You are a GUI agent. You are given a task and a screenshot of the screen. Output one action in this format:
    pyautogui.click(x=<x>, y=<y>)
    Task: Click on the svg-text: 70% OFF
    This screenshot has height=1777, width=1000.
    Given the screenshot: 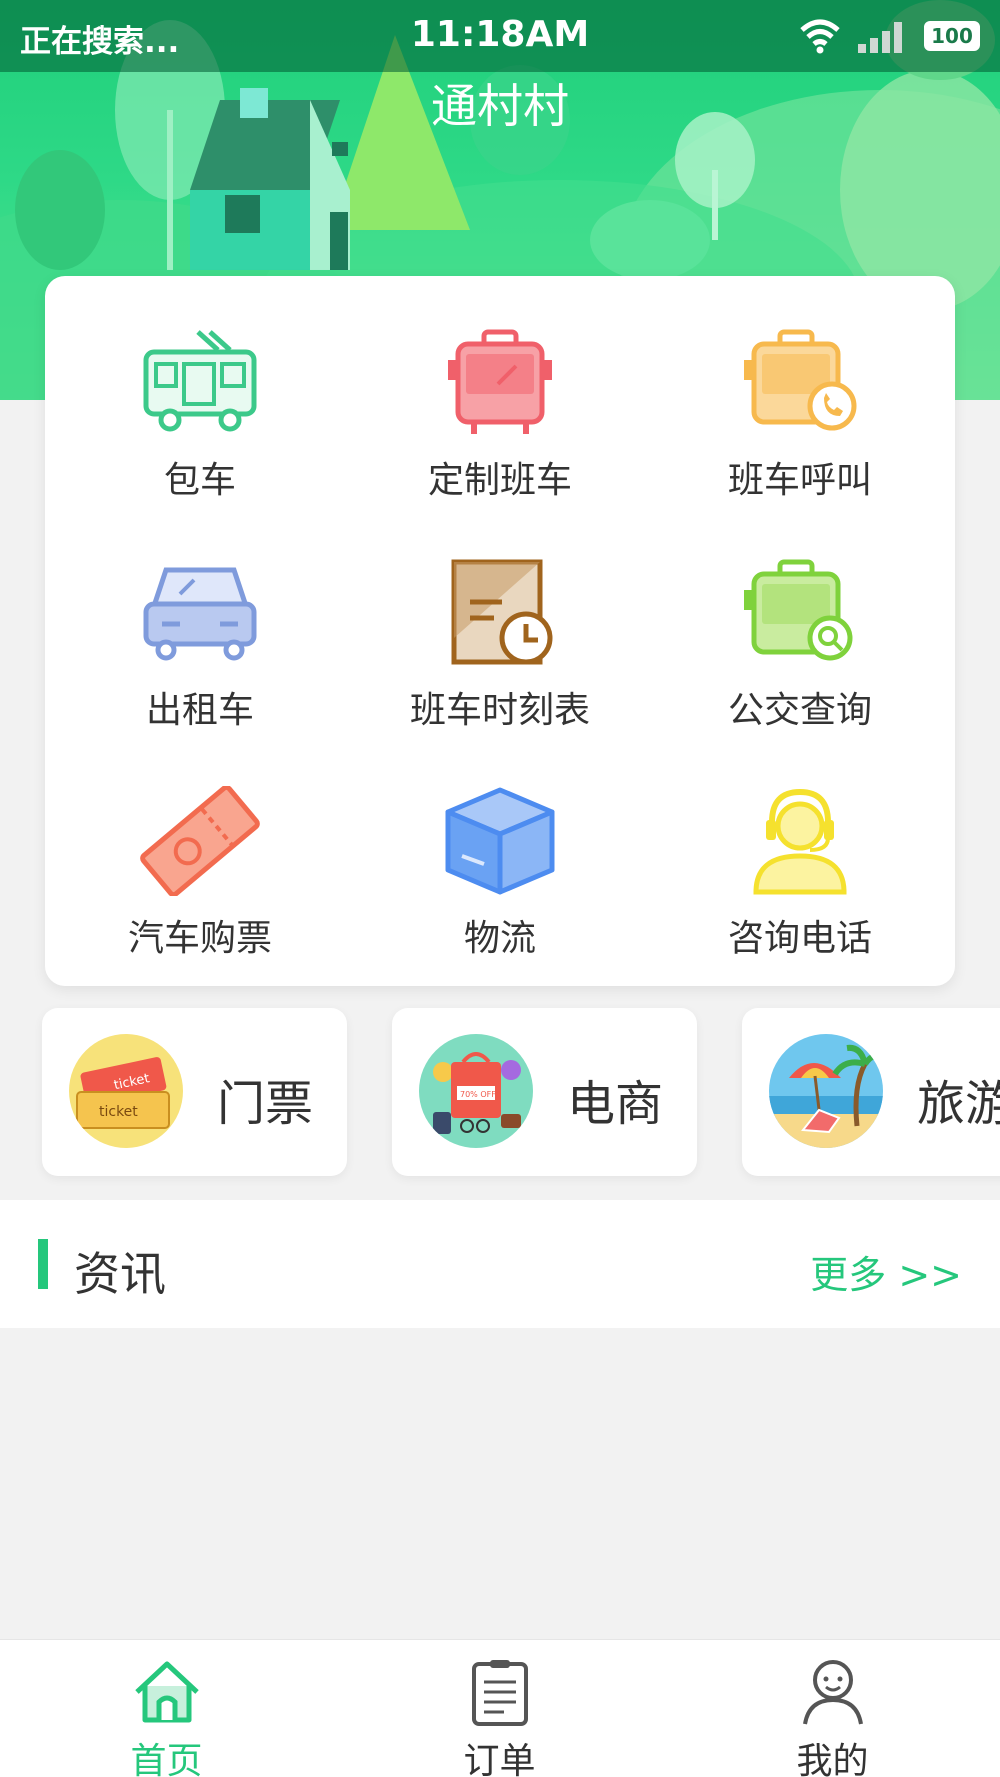 What is the action you would take?
    pyautogui.click(x=478, y=1094)
    